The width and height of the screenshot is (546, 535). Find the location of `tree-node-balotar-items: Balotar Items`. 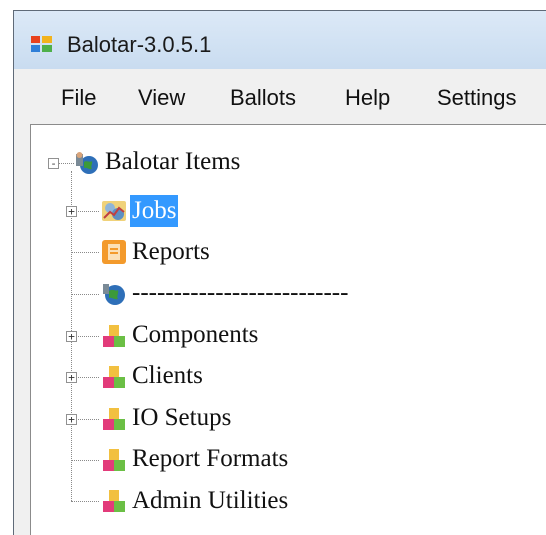

tree-node-balotar-items: Balotar Items is located at coordinates (172, 162).